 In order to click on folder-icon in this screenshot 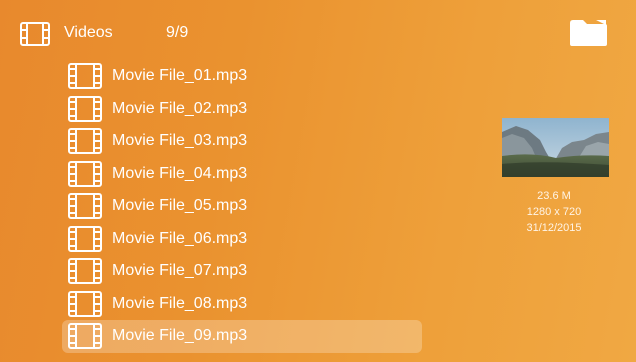, I will do `click(588, 32)`.